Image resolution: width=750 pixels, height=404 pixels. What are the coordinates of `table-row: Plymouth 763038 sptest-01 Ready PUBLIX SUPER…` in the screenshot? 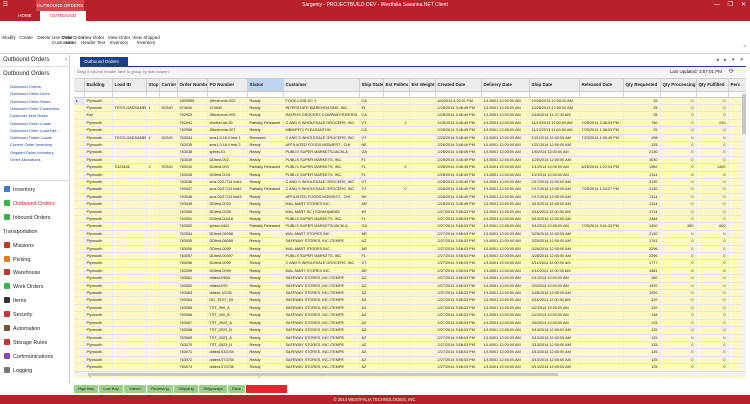 It's located at (410, 152).